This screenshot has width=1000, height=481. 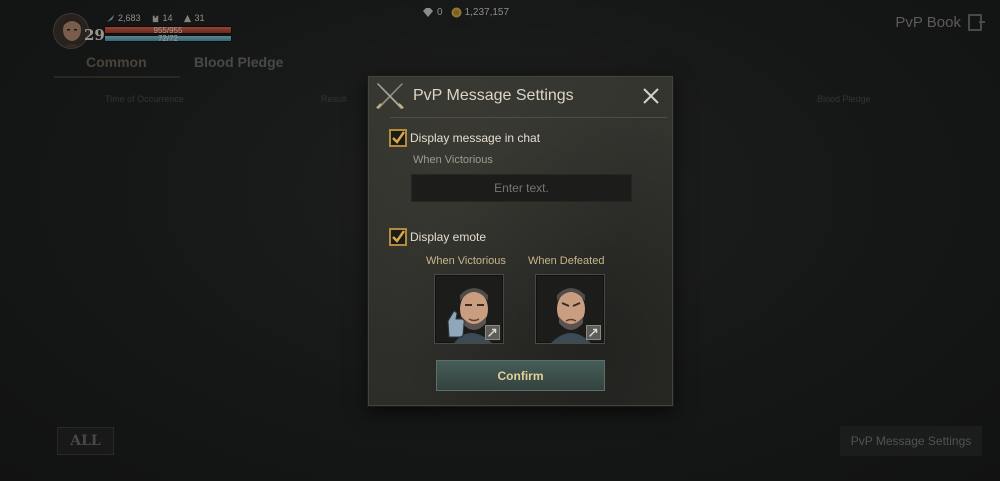 I want to click on emote-victorious-label: When Victorious, so click(x=466, y=261).